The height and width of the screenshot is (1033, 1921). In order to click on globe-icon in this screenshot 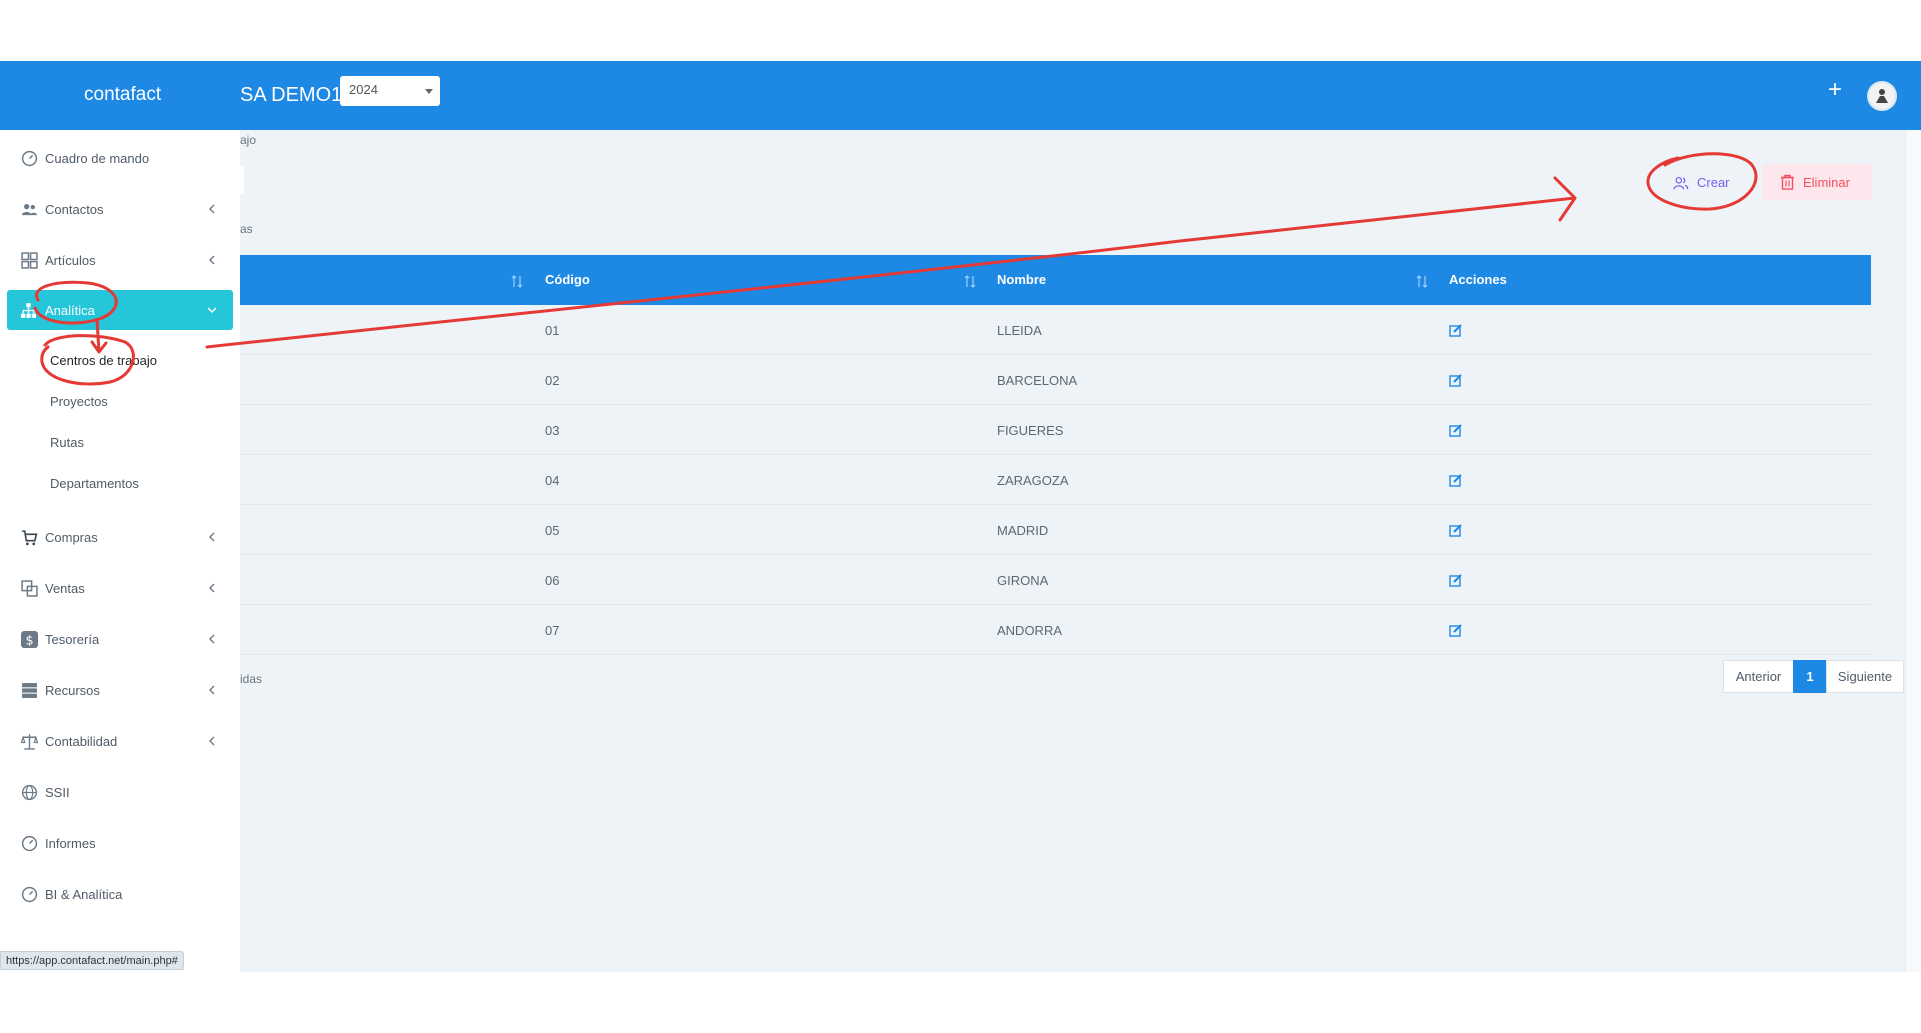, I will do `click(29, 792)`.